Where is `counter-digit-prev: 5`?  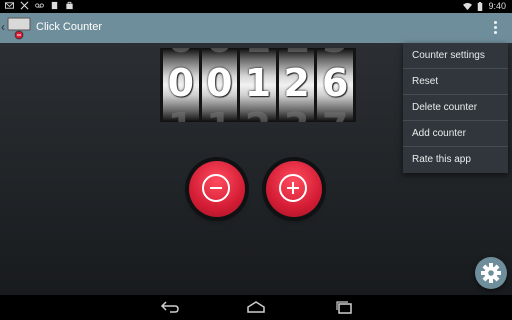
counter-digit-prev: 5 is located at coordinates (335, 54).